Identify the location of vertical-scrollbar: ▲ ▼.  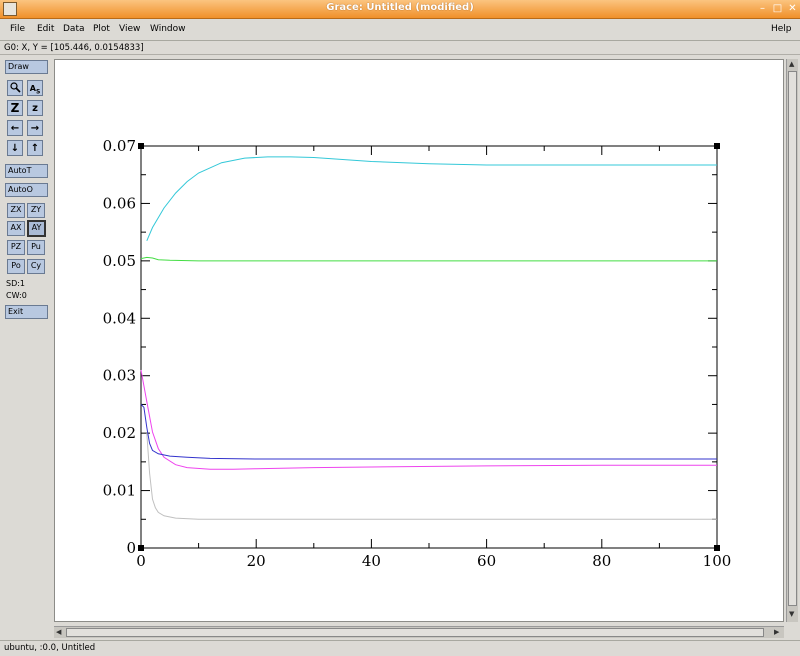
(792, 340).